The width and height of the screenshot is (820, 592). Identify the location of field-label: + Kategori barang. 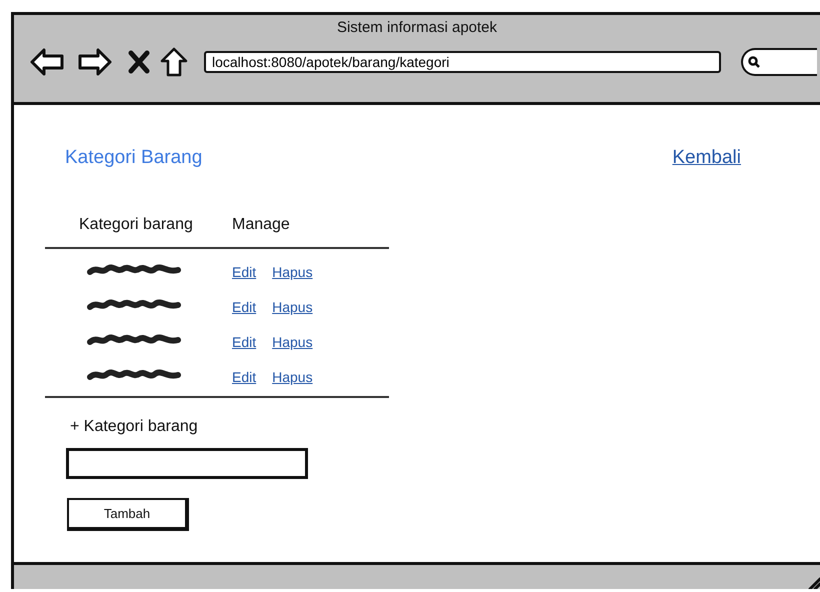
(134, 427).